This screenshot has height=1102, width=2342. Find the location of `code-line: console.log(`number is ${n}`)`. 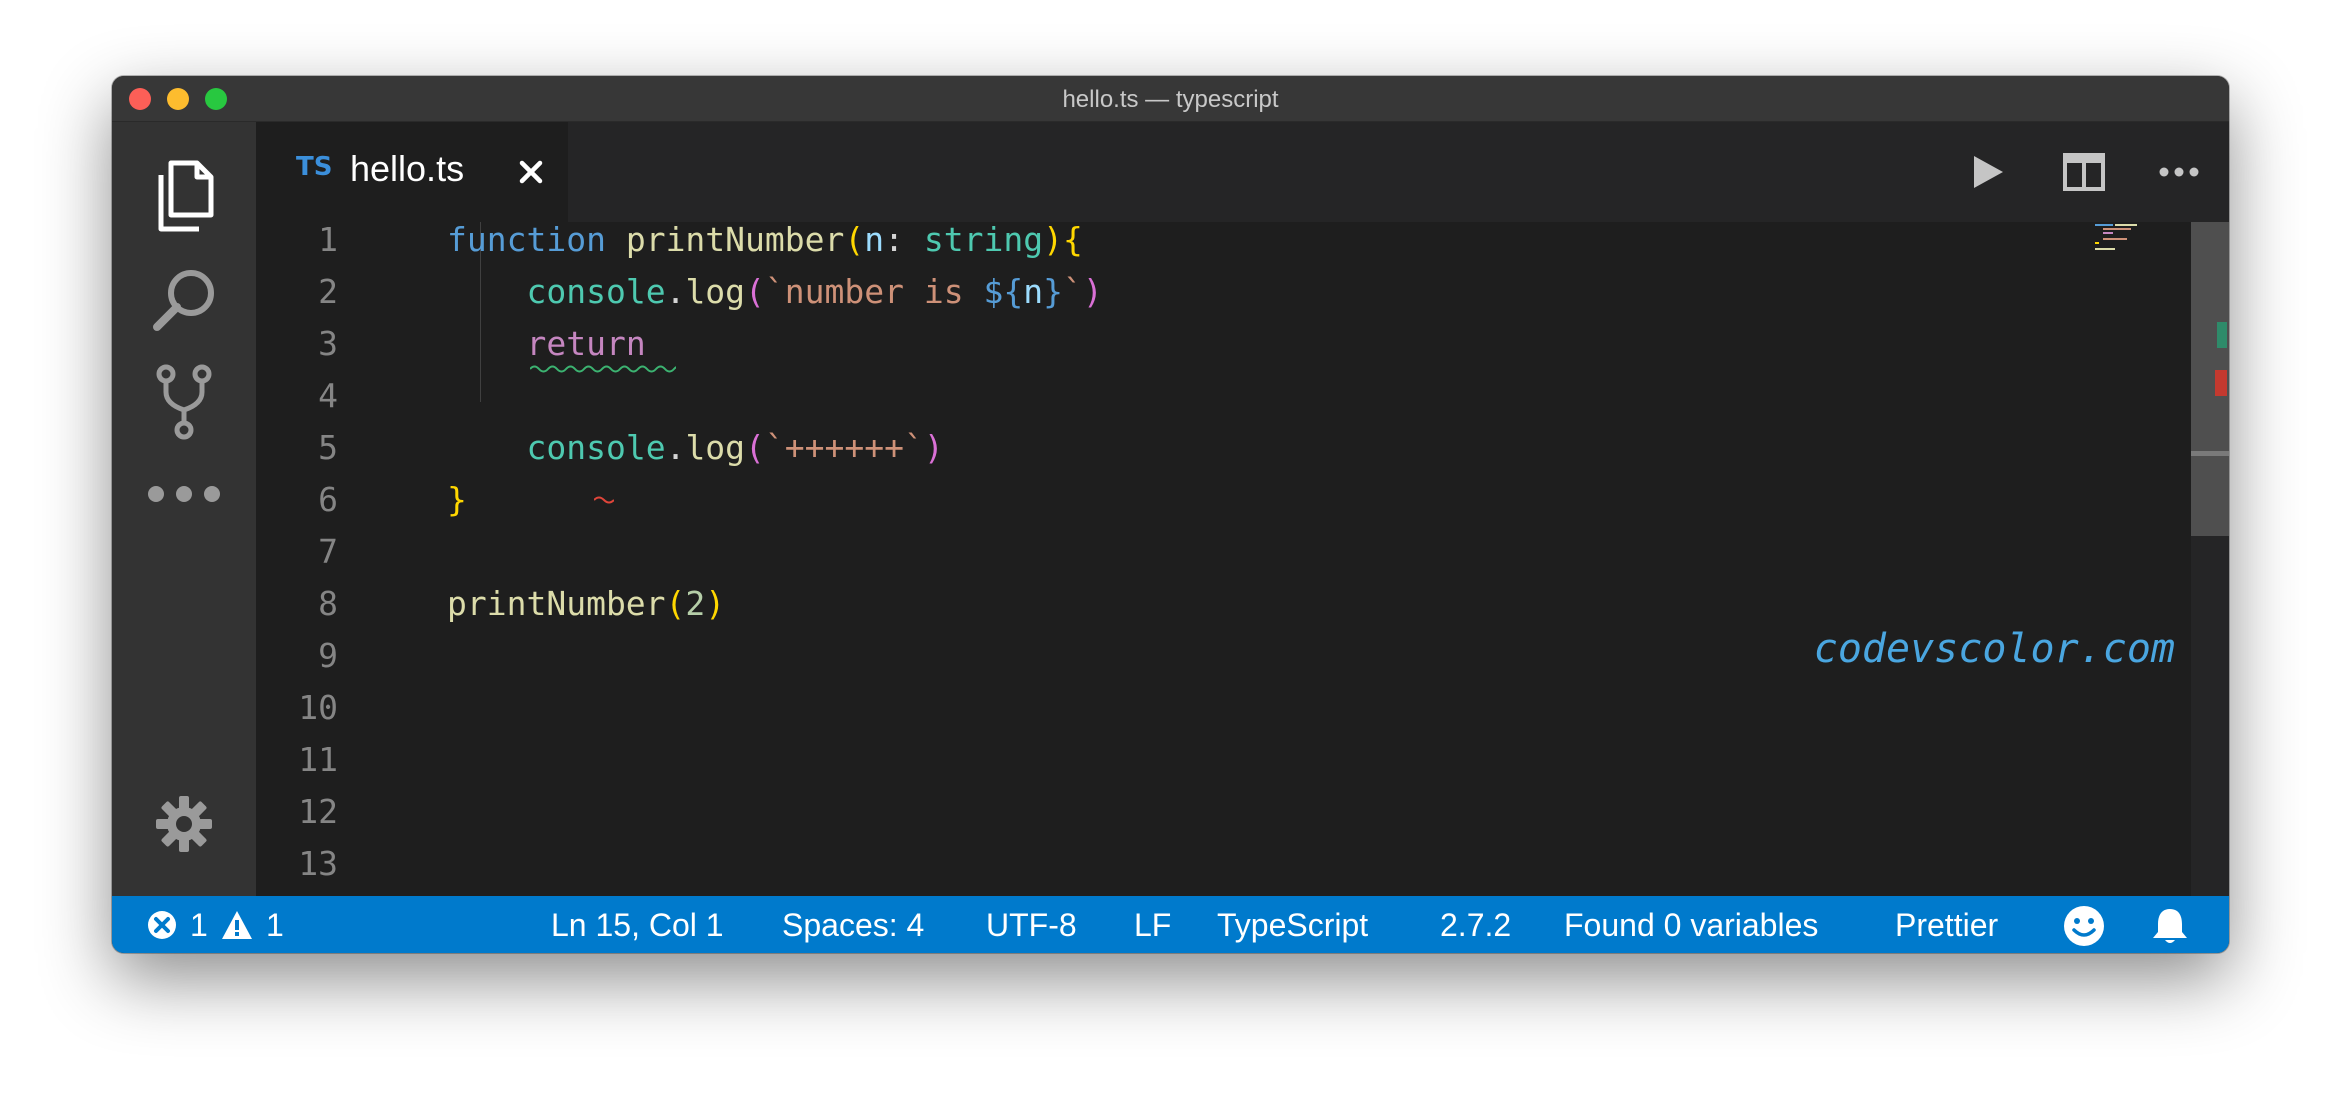

code-line: console.log(`number is ${n}`) is located at coordinates (814, 291).